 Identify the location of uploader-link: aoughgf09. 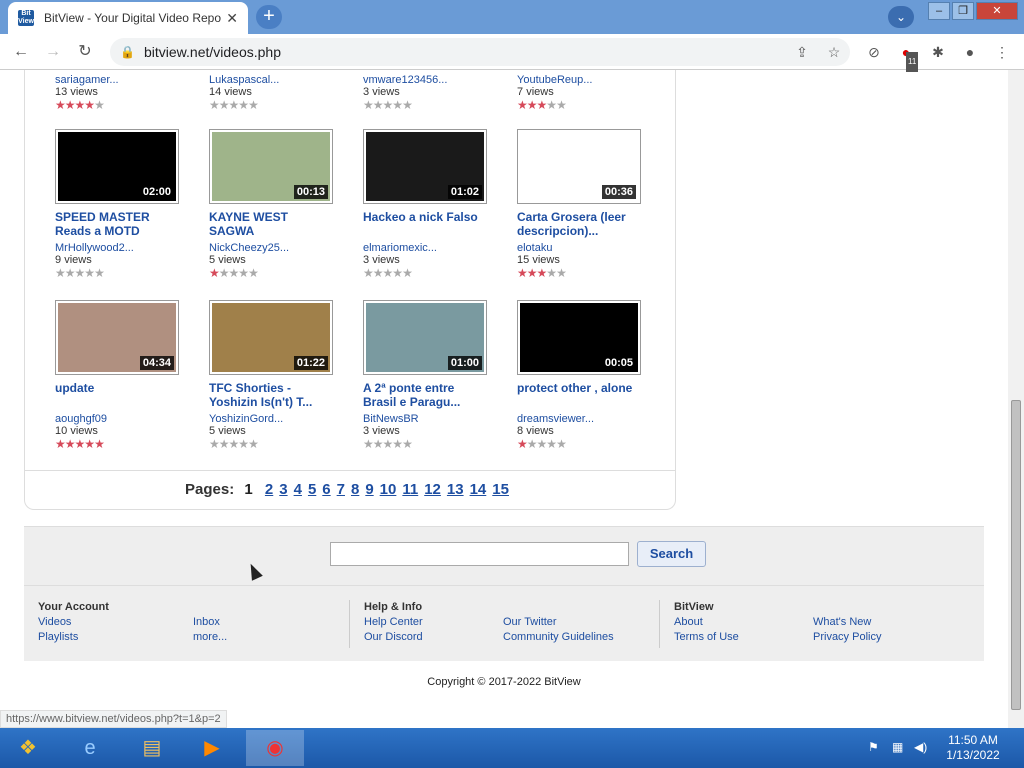
(130, 419).